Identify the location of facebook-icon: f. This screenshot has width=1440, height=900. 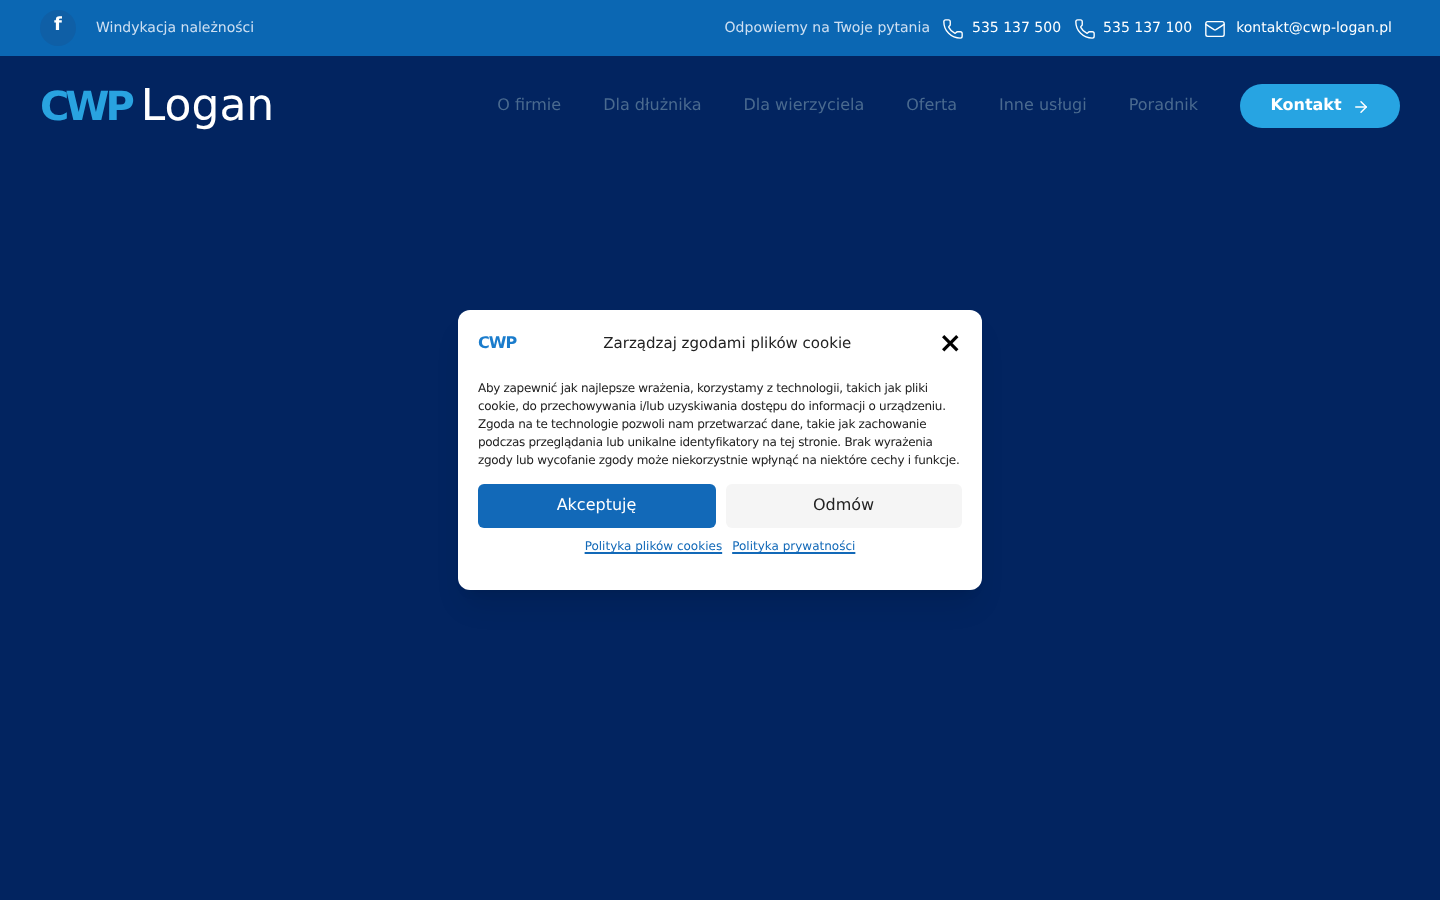
(58, 28).